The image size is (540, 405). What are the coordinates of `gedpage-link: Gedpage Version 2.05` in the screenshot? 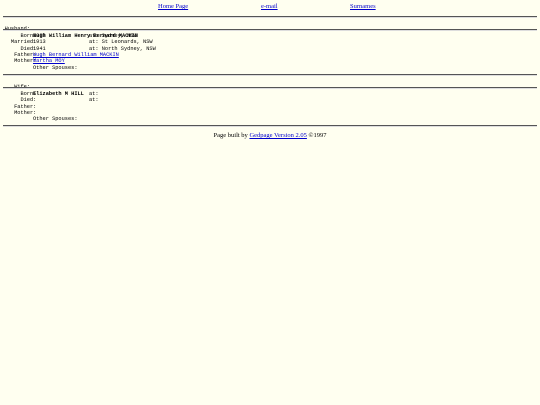 It's located at (277, 135).